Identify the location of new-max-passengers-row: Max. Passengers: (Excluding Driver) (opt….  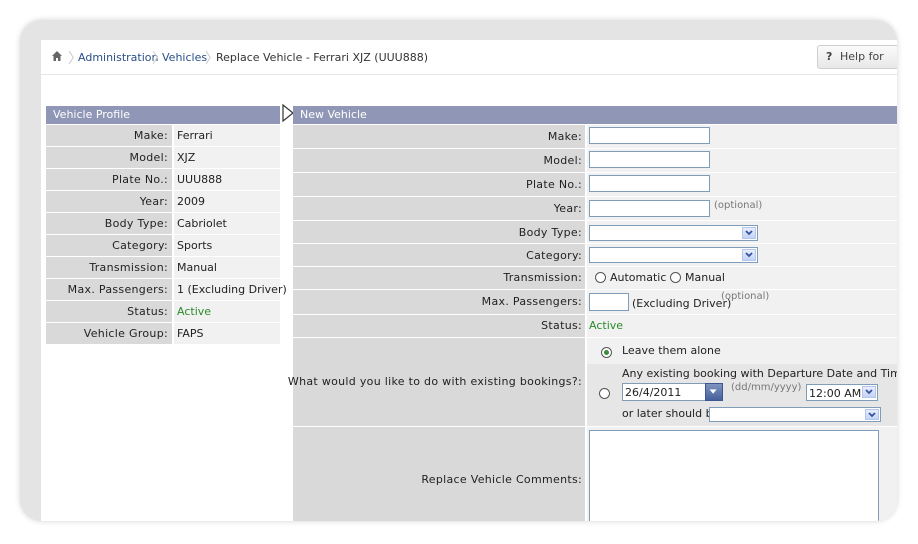
(595, 302).